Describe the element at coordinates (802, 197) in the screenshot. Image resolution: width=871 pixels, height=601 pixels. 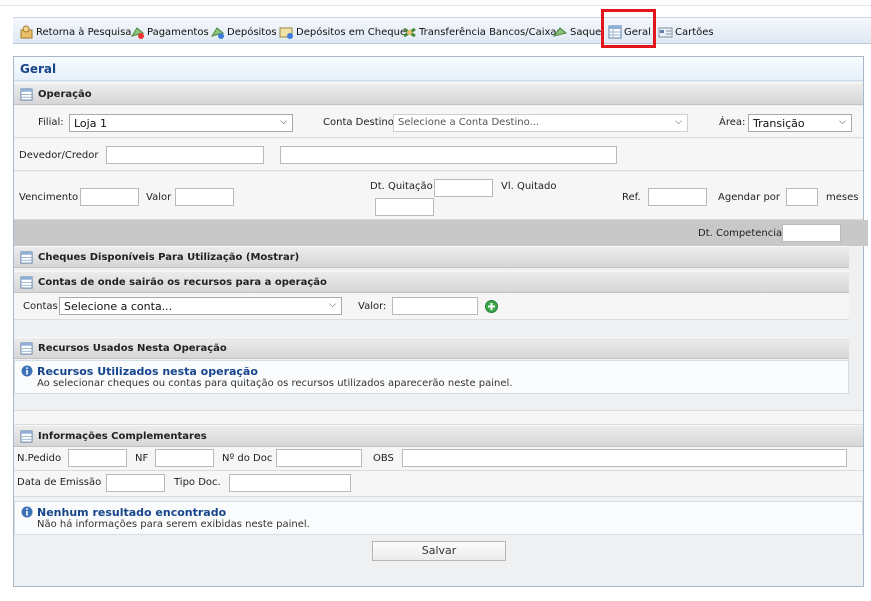
I see `agendar-input` at that location.